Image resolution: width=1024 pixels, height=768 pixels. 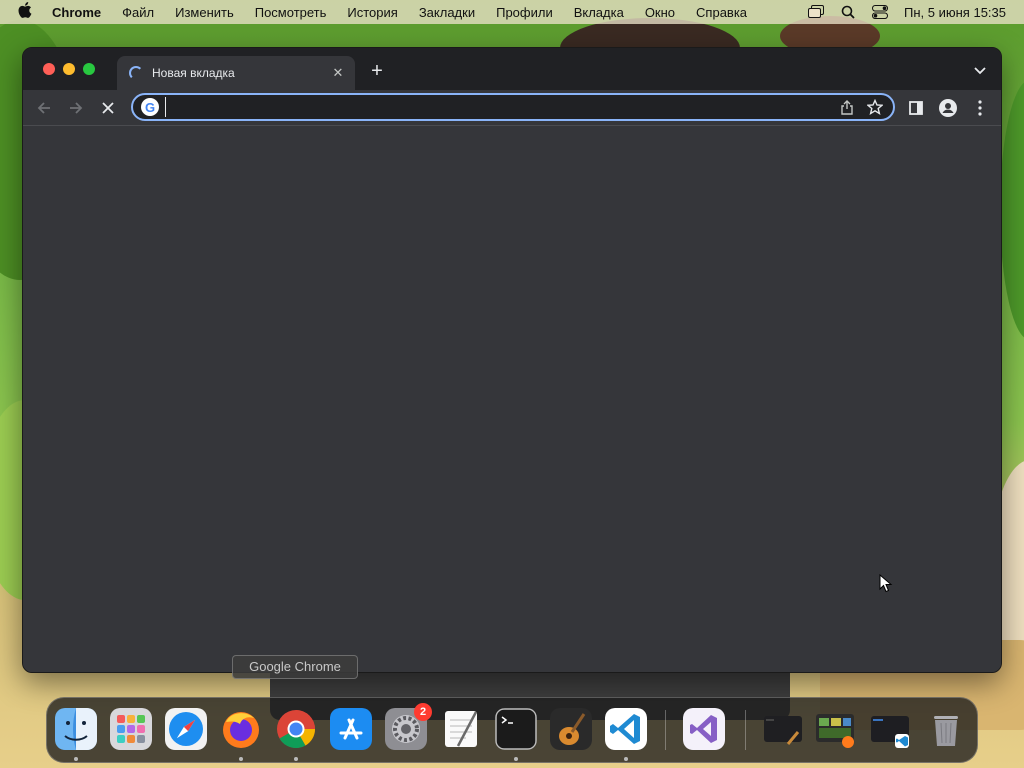 I want to click on settings-notification-badge: 2, so click(x=423, y=712).